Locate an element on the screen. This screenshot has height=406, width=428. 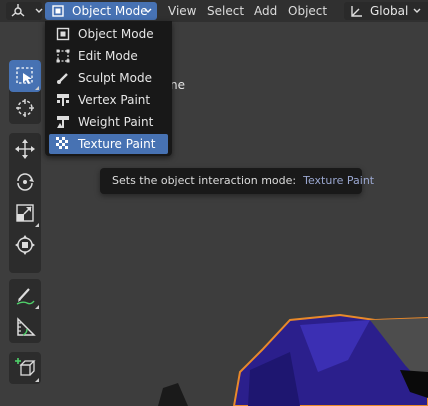
menu-item-label: Vertex Paint is located at coordinates (114, 100).